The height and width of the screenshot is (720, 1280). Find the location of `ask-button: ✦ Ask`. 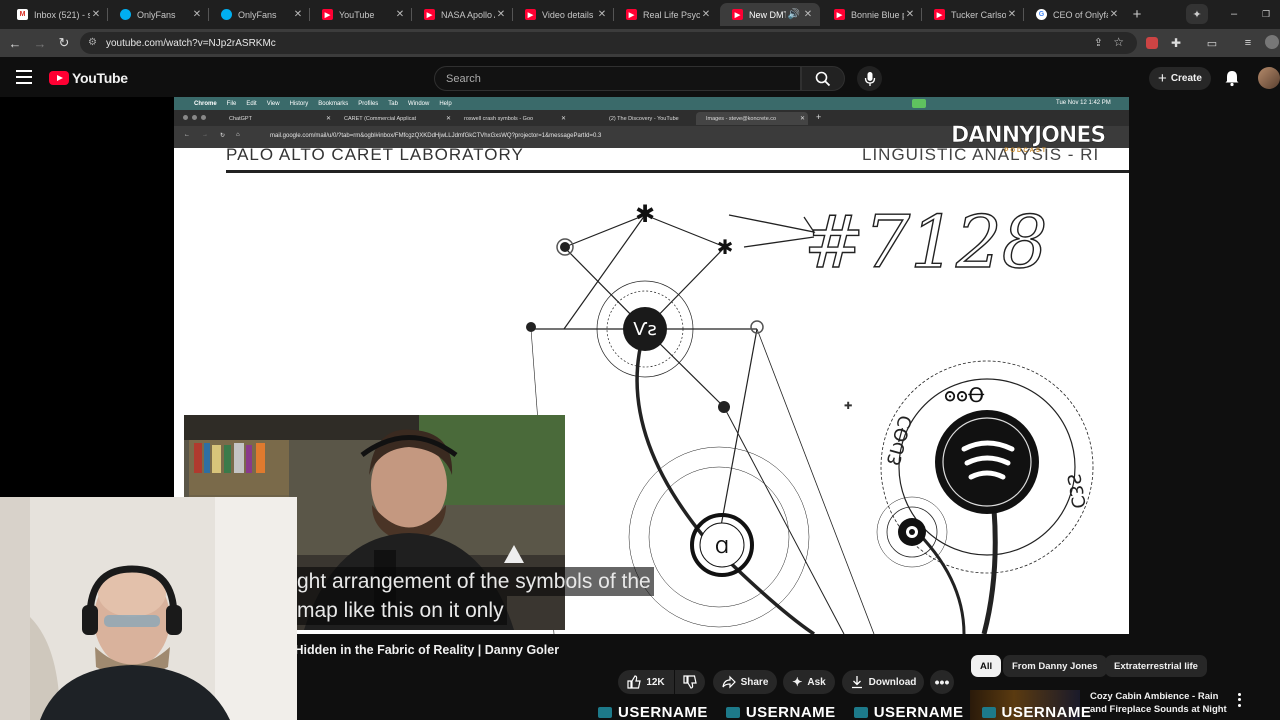

ask-button: ✦ Ask is located at coordinates (809, 682).